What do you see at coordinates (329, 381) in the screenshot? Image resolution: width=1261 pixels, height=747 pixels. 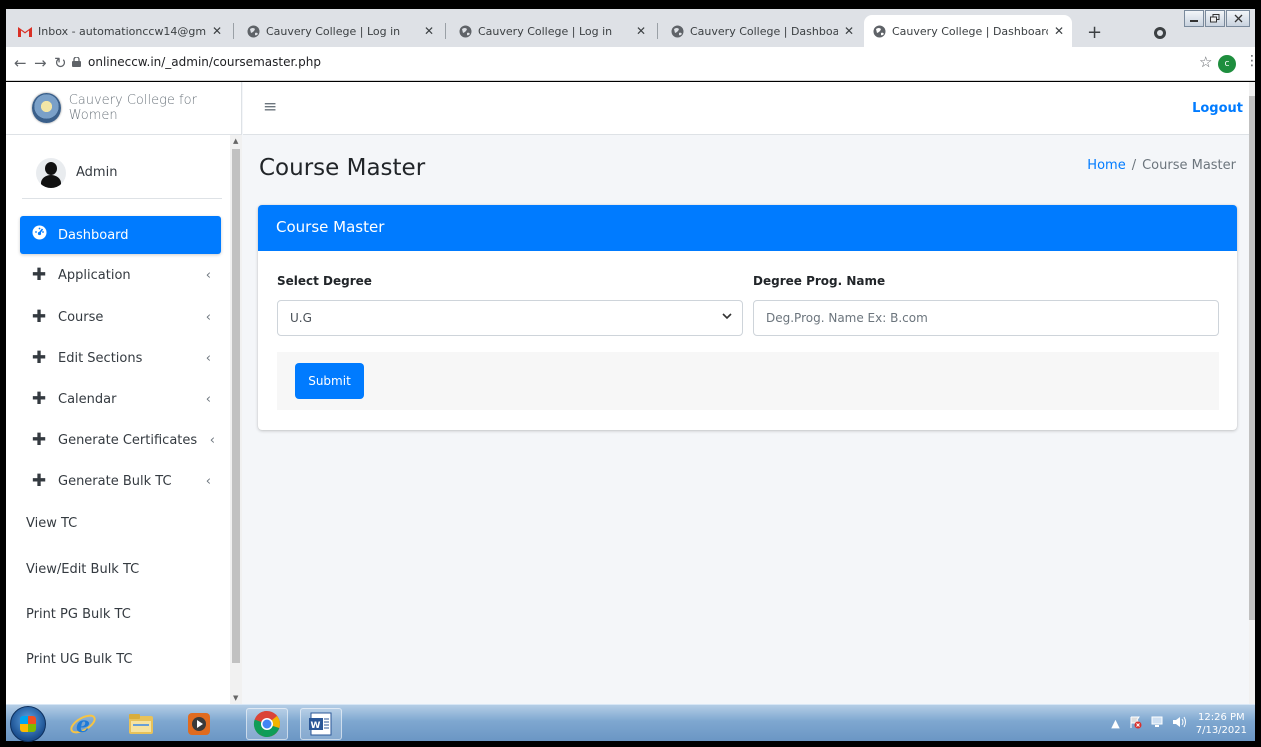 I see `submit-button: Submit` at bounding box center [329, 381].